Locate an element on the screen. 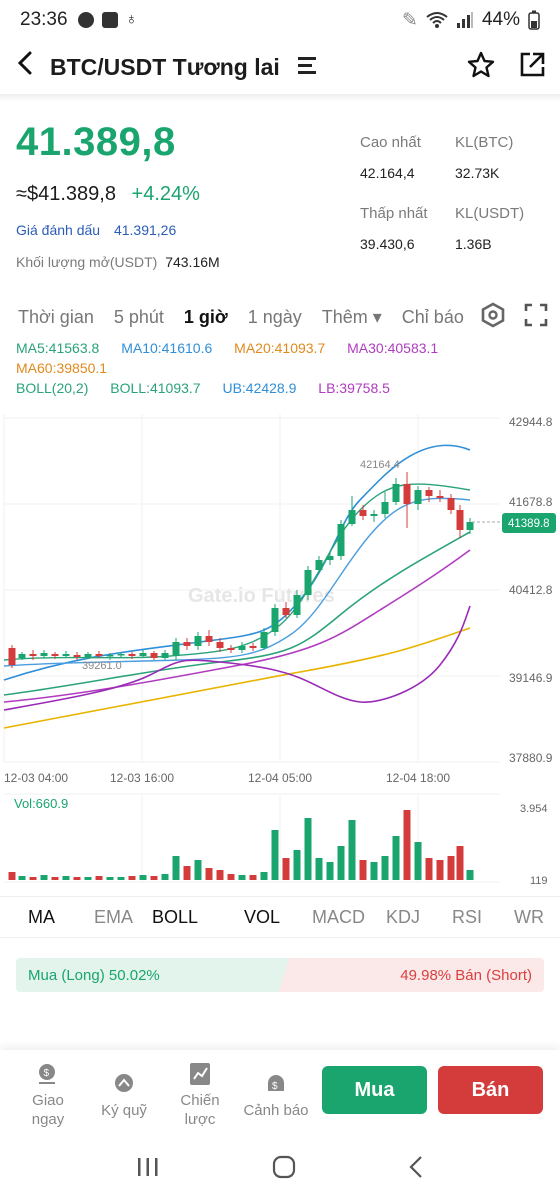 This screenshot has height=1200, width=560. strategy-icon is located at coordinates (200, 1074).